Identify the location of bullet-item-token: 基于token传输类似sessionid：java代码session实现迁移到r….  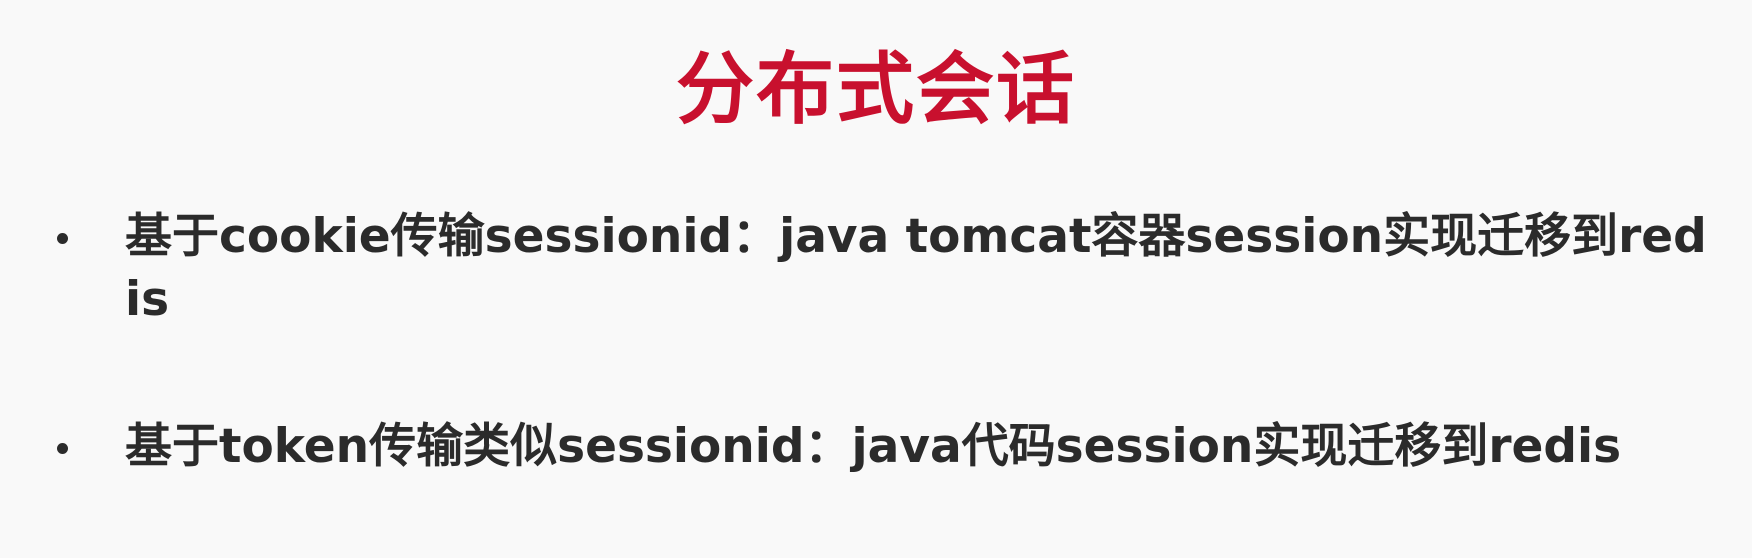
(882, 446).